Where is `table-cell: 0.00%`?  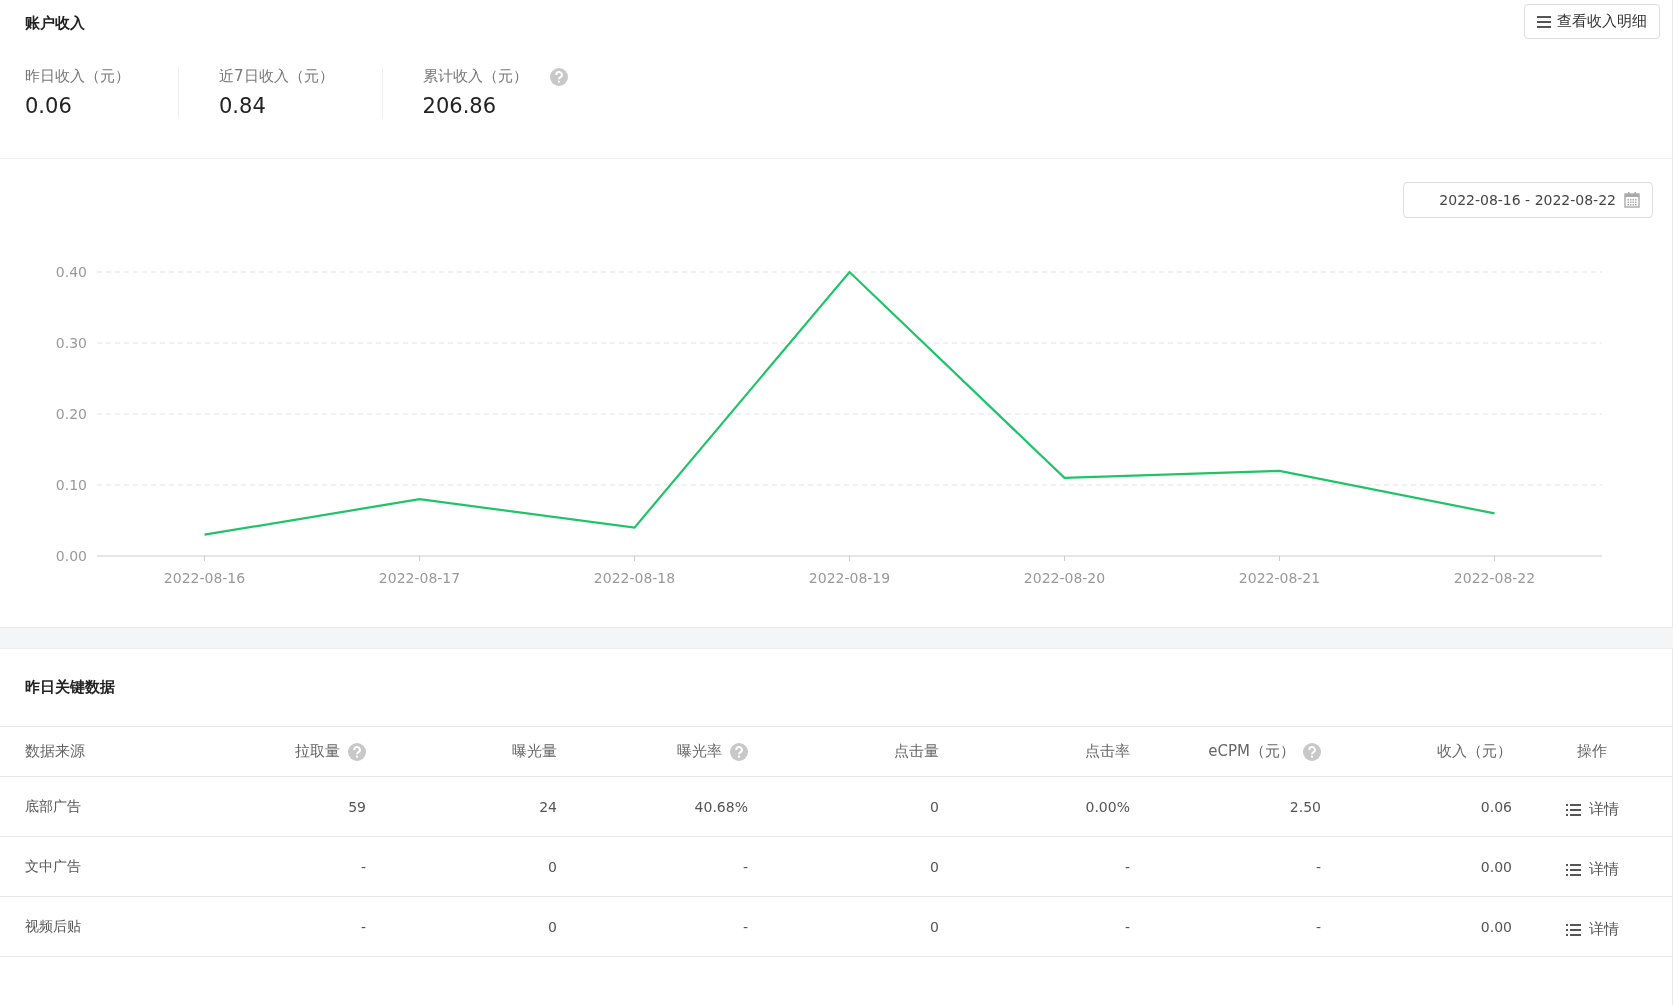 table-cell: 0.00% is located at coordinates (1107, 806).